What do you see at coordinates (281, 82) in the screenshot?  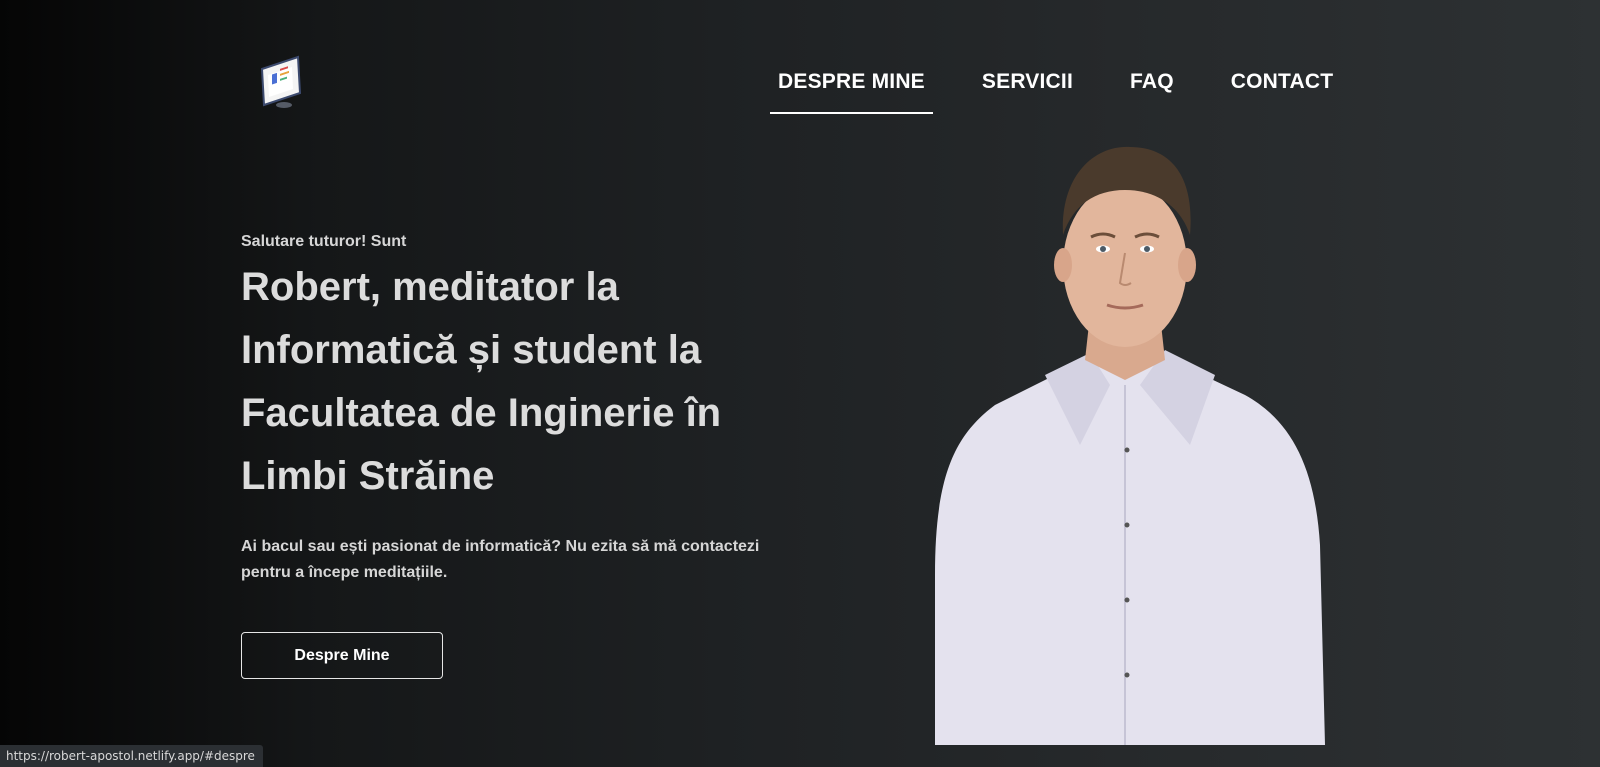 I see `monitor-screen-icon` at bounding box center [281, 82].